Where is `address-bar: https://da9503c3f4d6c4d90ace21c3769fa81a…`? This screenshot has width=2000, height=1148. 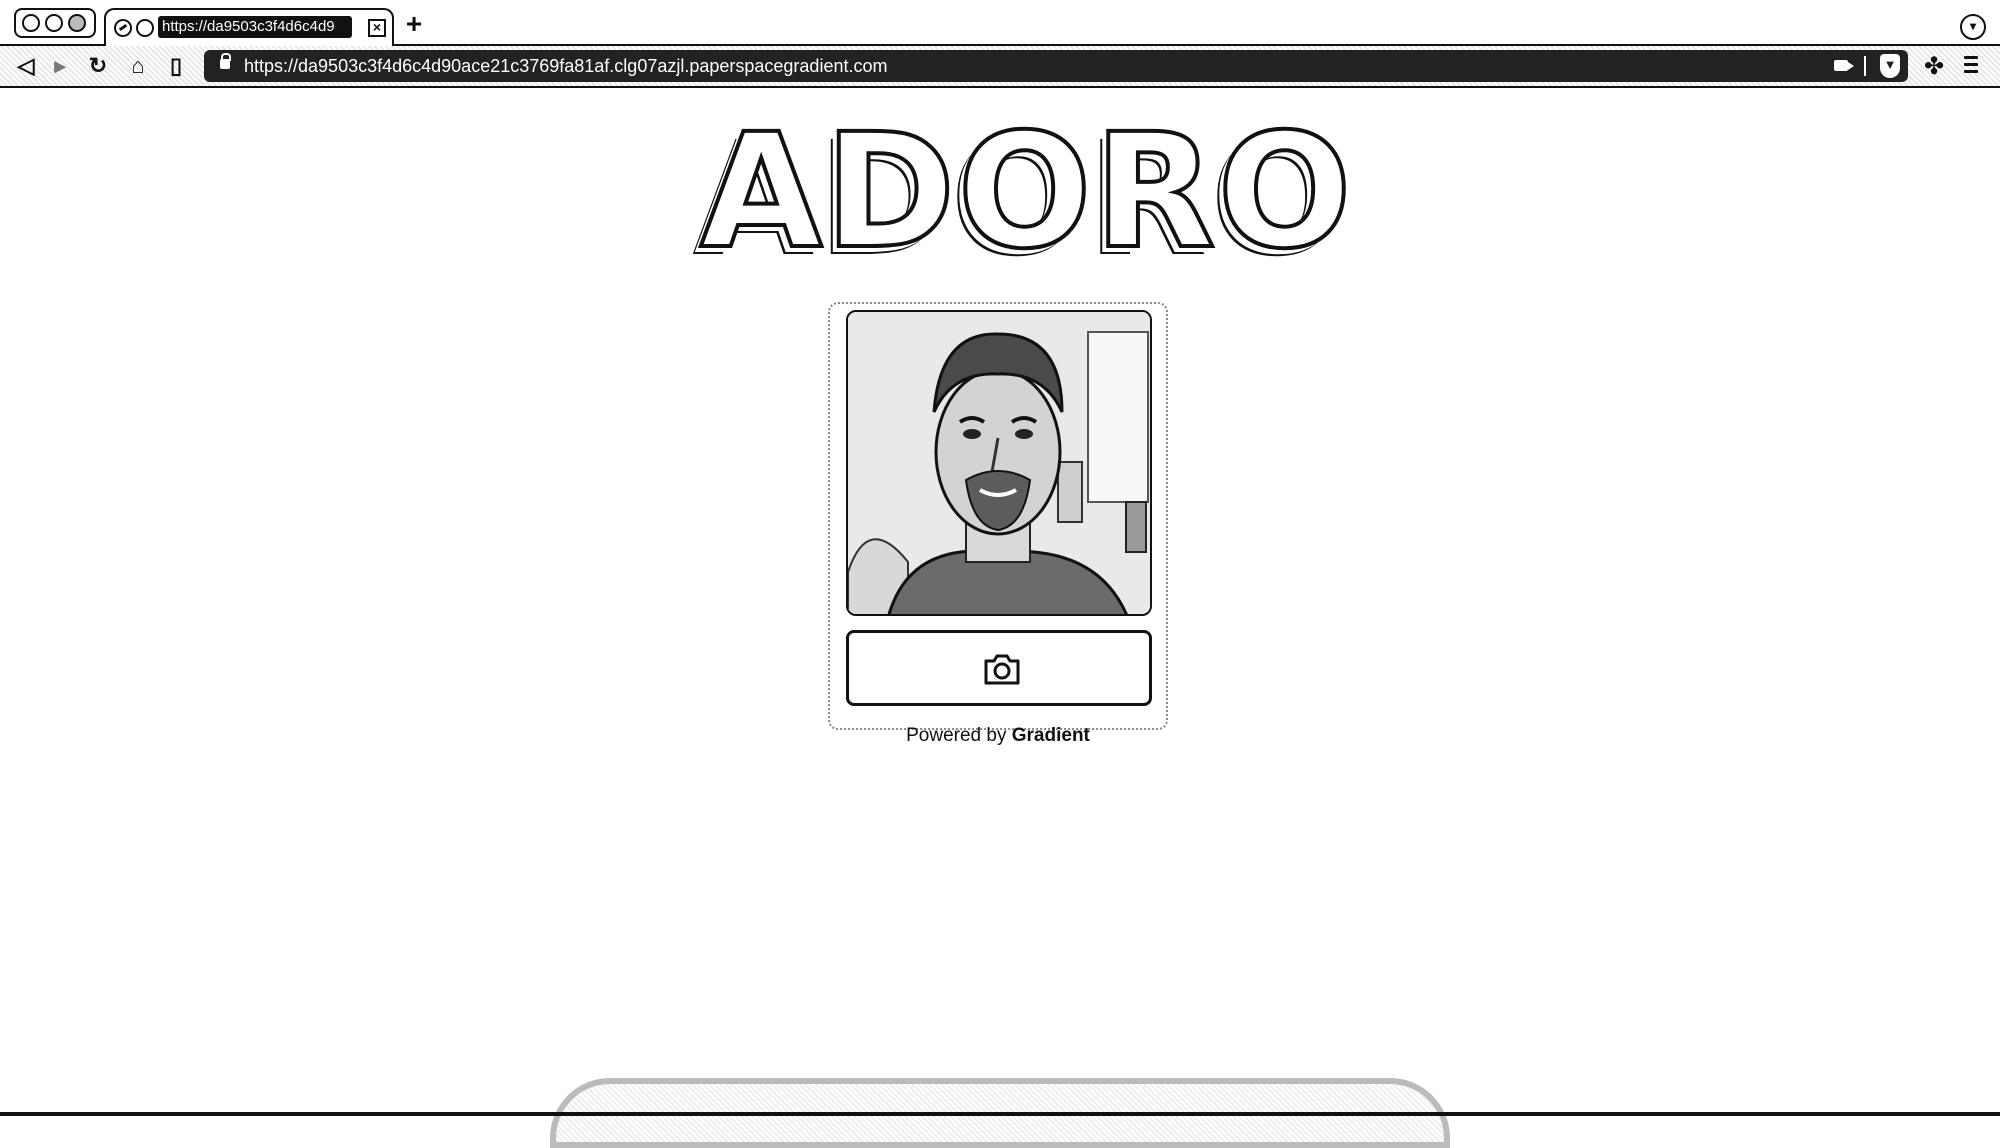 address-bar: https://da9503c3f4d6c4d90ace21c3769fa81a… is located at coordinates (1056, 66).